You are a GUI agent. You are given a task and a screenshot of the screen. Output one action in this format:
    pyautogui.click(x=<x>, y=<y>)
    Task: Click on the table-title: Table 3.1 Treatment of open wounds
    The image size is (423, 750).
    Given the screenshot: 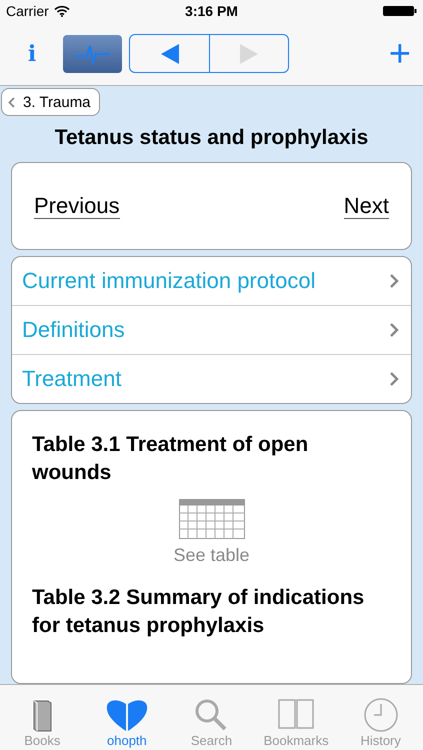 What is the action you would take?
    pyautogui.click(x=171, y=459)
    